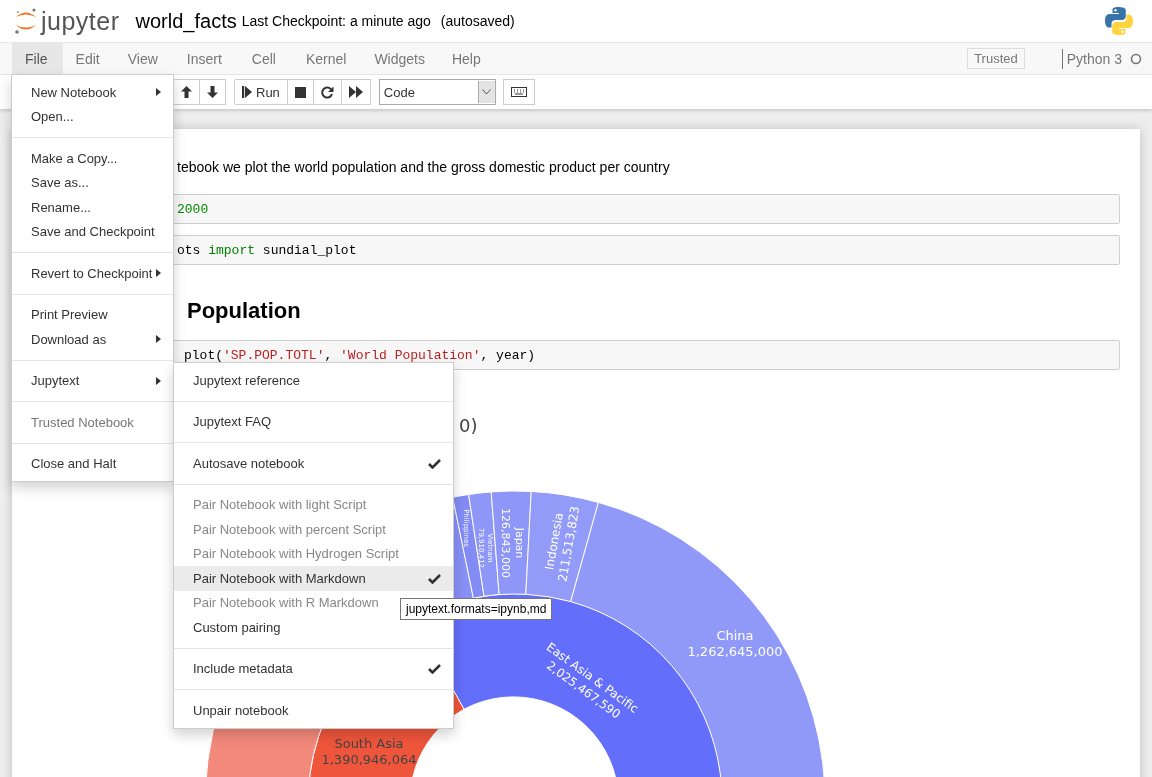 The height and width of the screenshot is (777, 1152). I want to click on checkpoint-status: Last Checkpoint: a minute ago, so click(336, 21).